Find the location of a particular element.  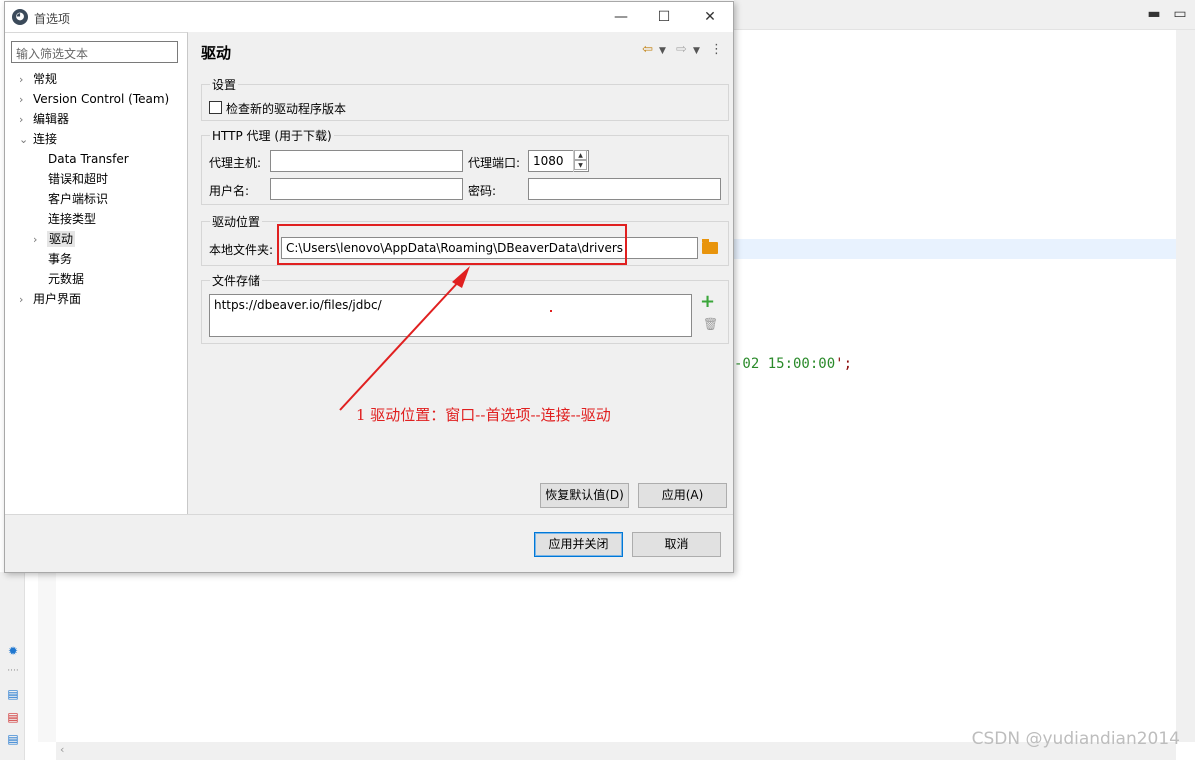

annotation-text: 1 驱动位置：窗口--首选项--连接--驱动 is located at coordinates (483, 415).